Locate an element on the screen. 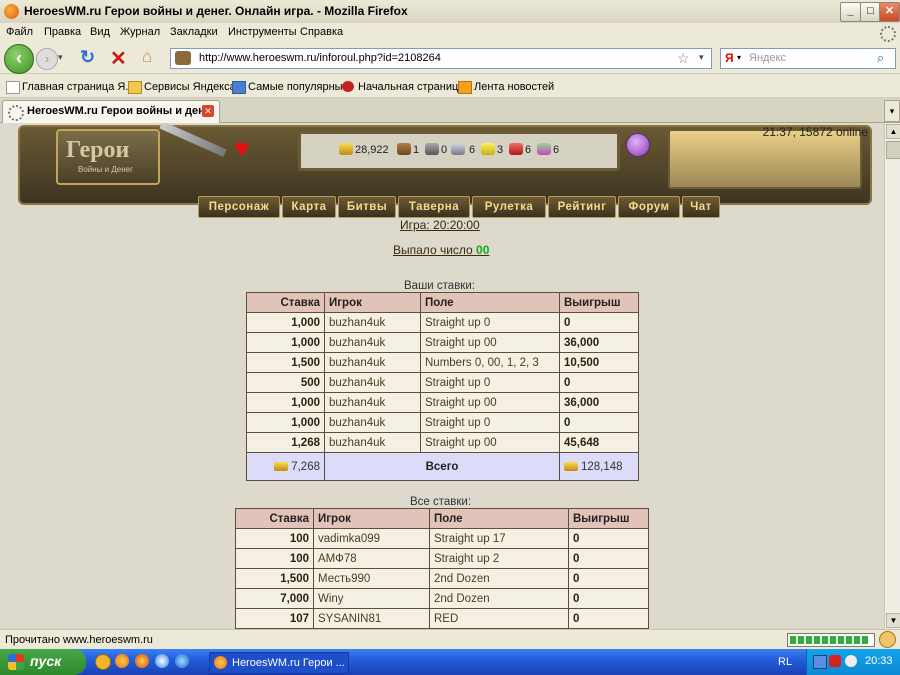 The width and height of the screenshot is (900, 675). logo-subtitle: Войны и Денег is located at coordinates (105, 169).